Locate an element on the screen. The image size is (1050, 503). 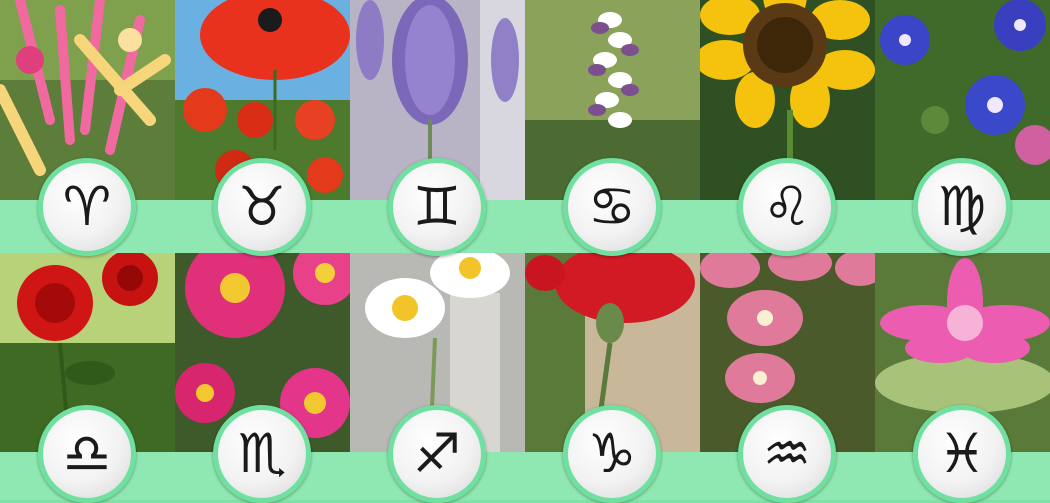
gemini-badge: ♊ is located at coordinates (437, 207).